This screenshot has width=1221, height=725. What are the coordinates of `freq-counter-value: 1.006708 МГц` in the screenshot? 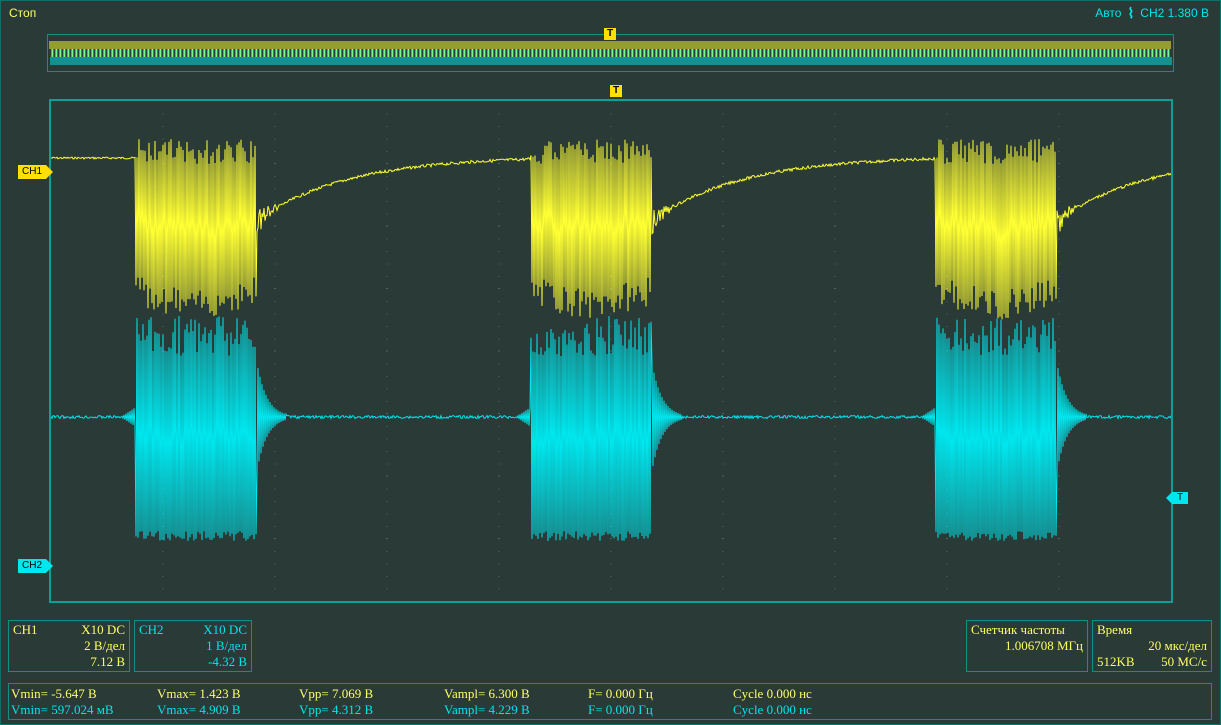 It's located at (1043, 645).